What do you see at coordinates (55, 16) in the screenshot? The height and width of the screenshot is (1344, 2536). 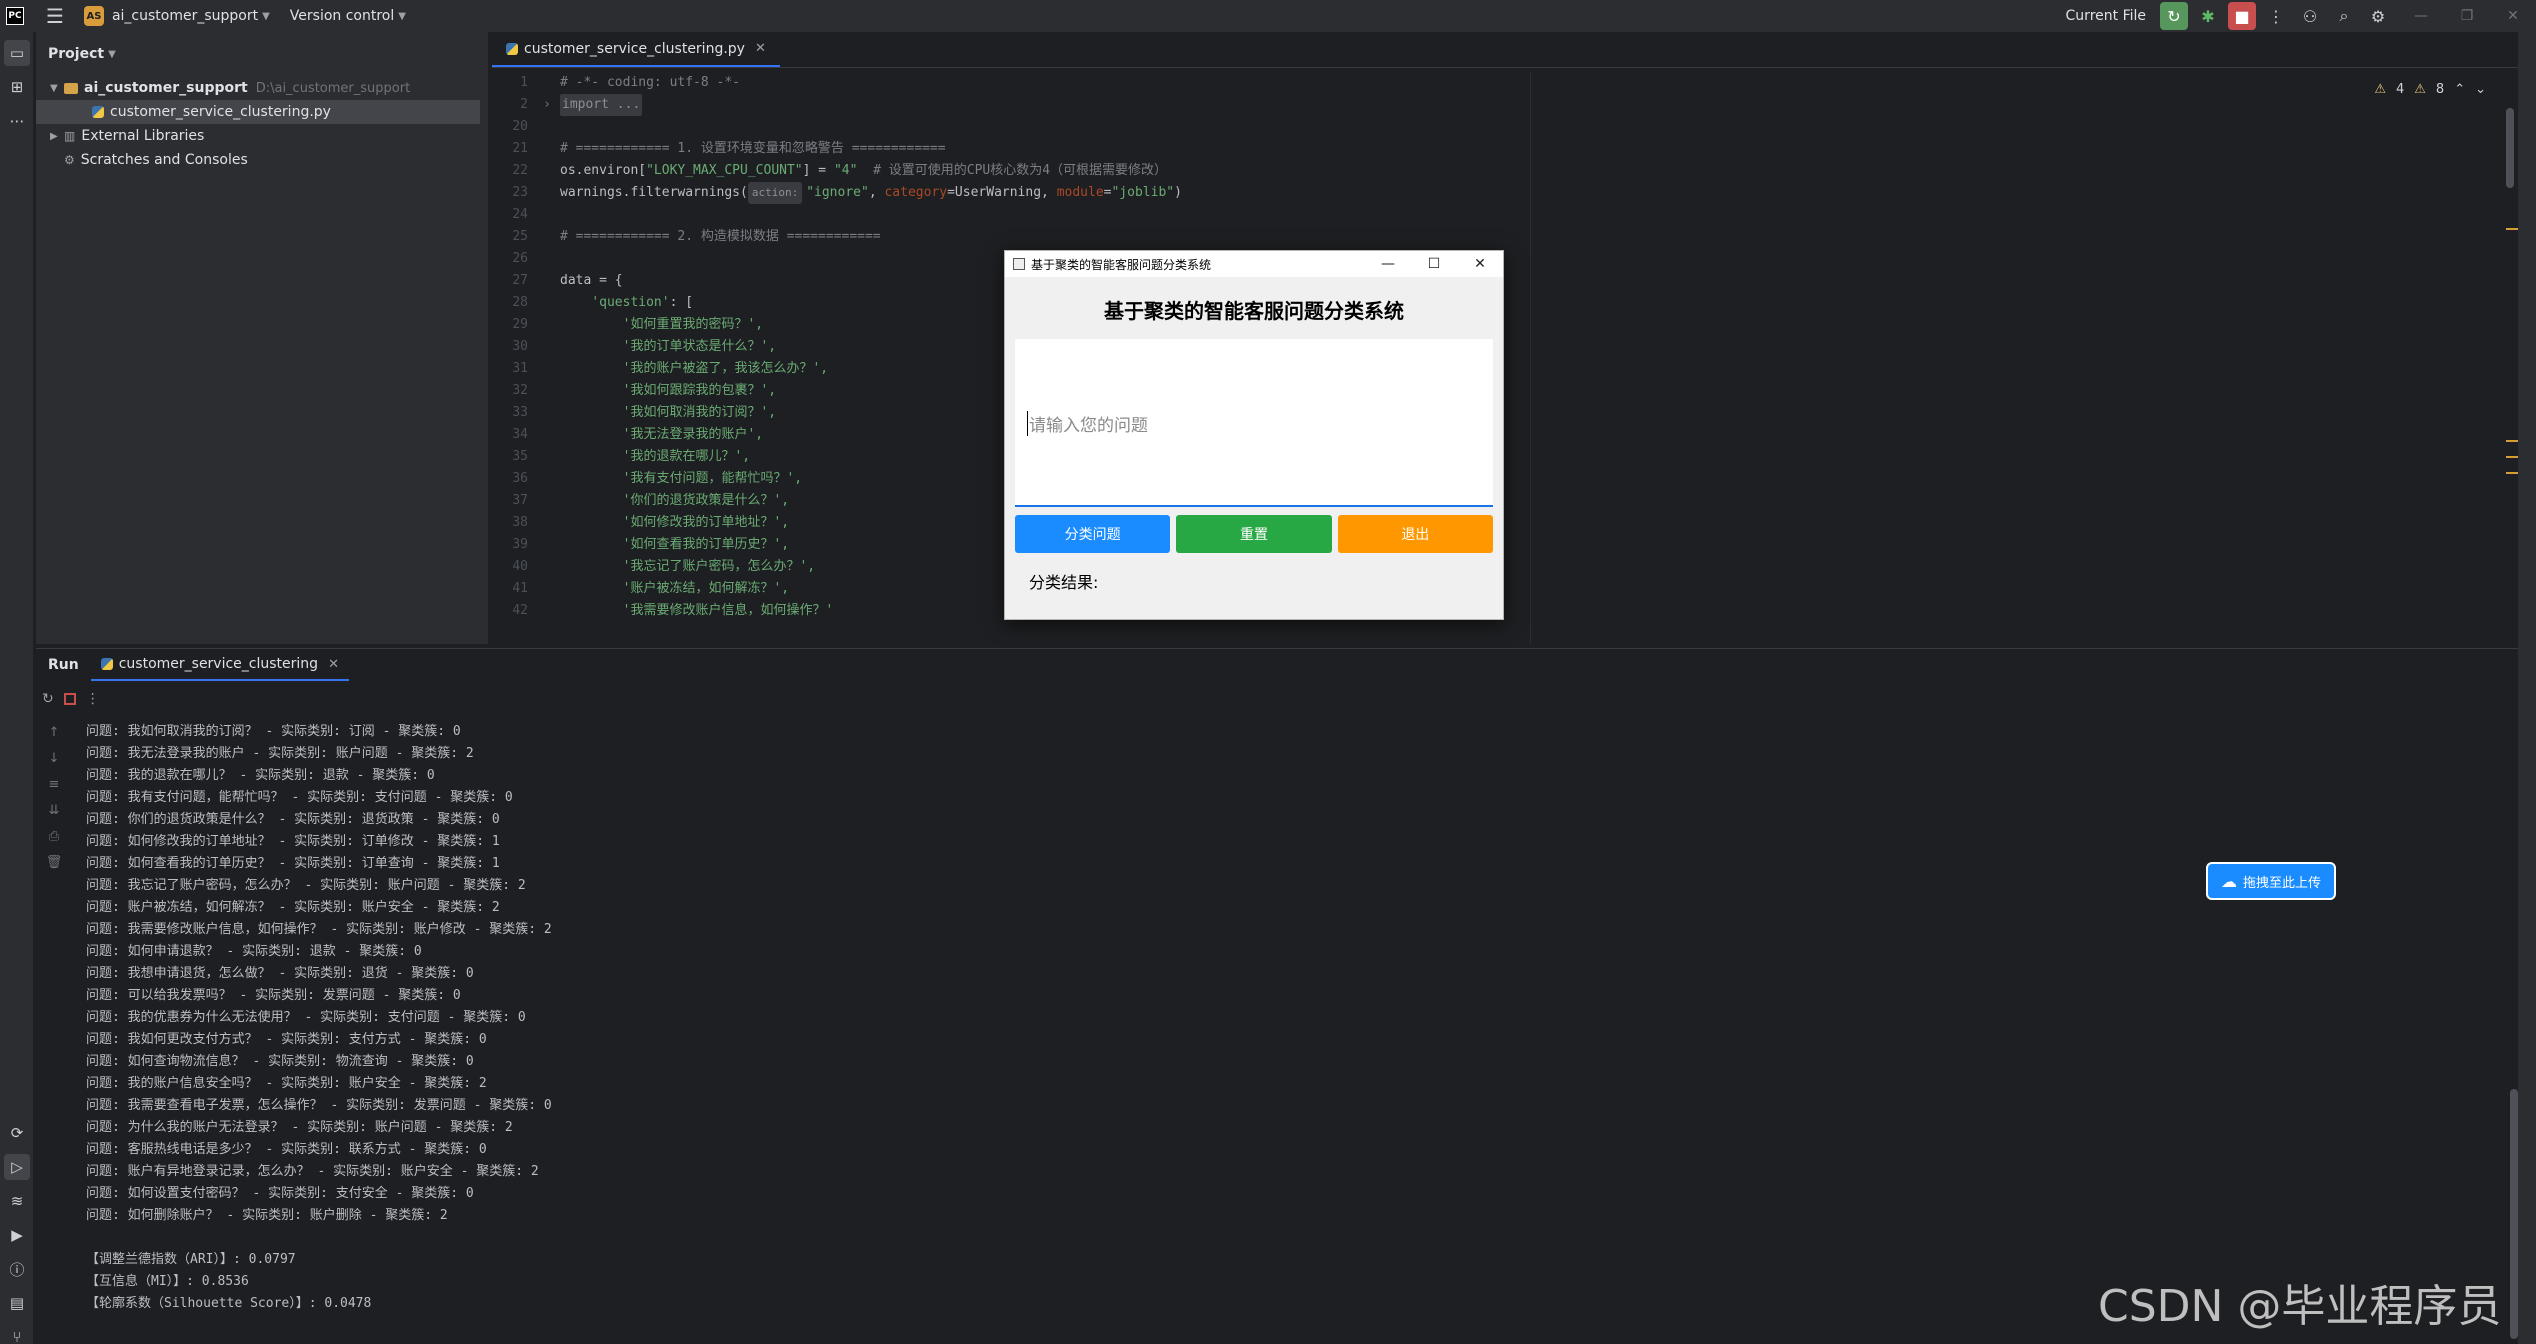 I see `main-menu-icon: ☰` at bounding box center [55, 16].